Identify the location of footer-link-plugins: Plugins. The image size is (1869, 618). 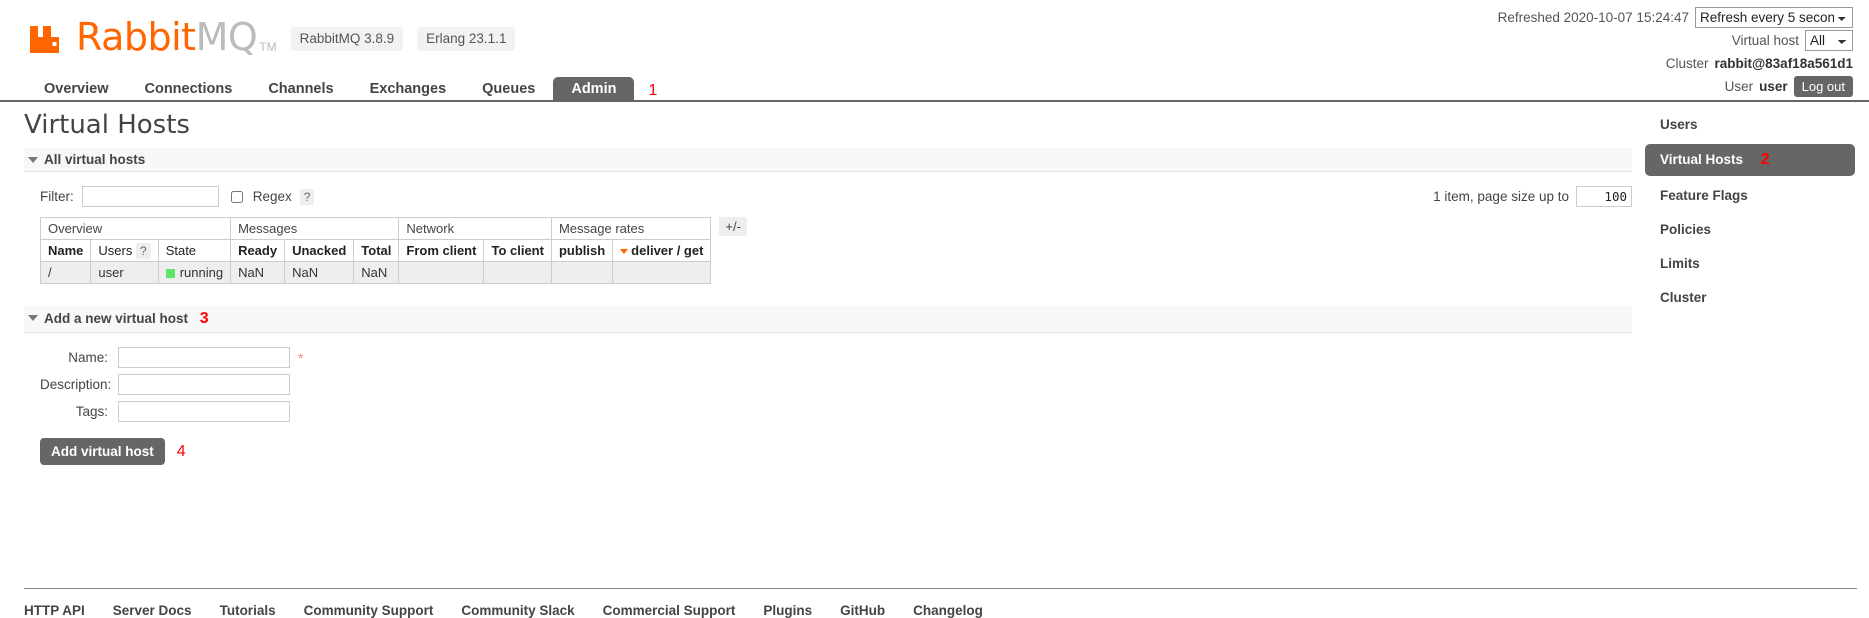
(787, 610).